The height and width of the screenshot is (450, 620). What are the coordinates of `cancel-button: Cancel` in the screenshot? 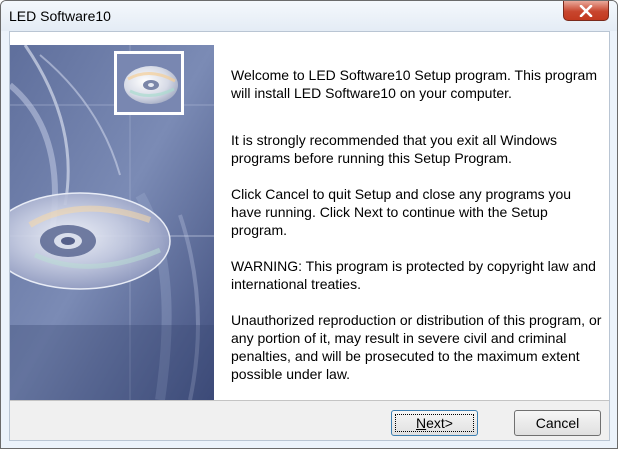 It's located at (557, 423).